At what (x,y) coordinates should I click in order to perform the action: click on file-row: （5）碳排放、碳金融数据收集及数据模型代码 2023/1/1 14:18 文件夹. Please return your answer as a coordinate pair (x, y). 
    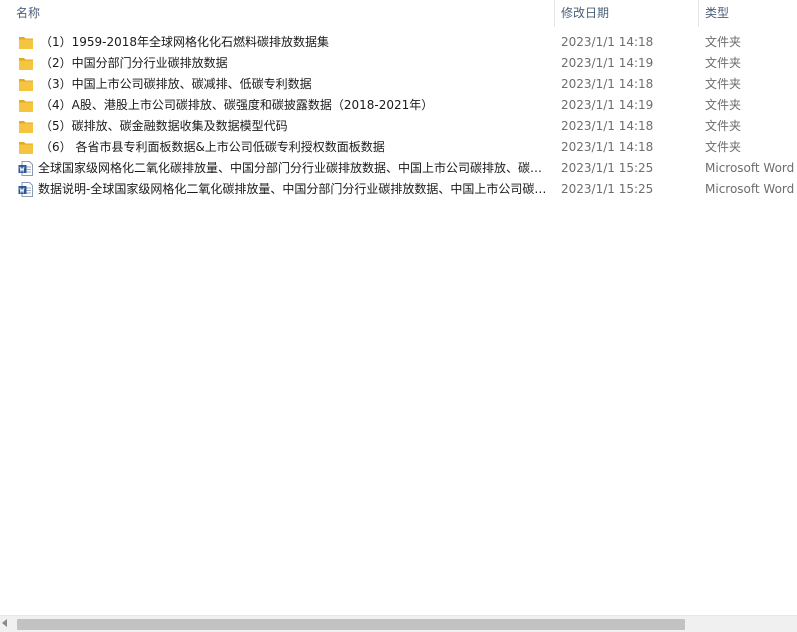
    Looking at the image, I should click on (398, 126).